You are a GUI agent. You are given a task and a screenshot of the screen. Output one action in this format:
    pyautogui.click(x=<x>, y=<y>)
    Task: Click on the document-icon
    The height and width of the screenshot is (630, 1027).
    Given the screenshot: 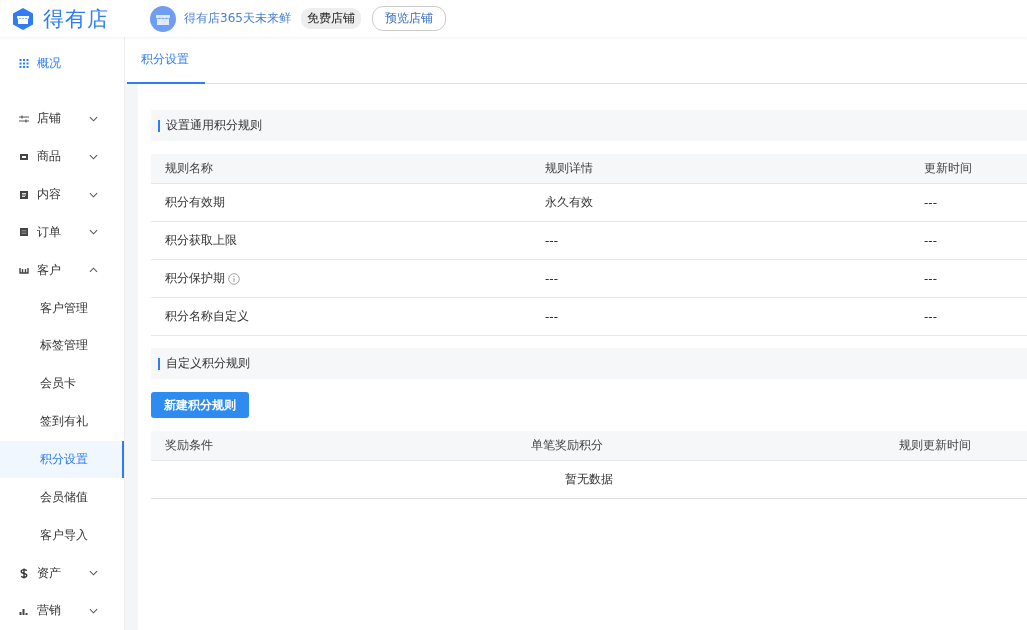 What is the action you would take?
    pyautogui.click(x=24, y=194)
    